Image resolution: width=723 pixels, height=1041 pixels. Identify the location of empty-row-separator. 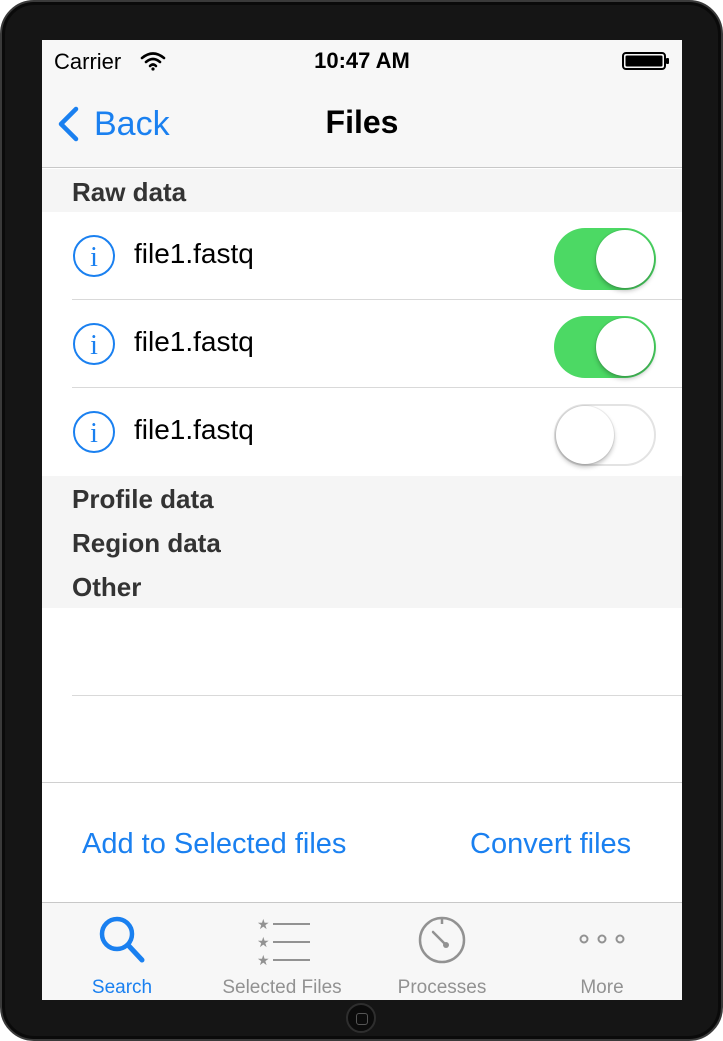
(377, 695).